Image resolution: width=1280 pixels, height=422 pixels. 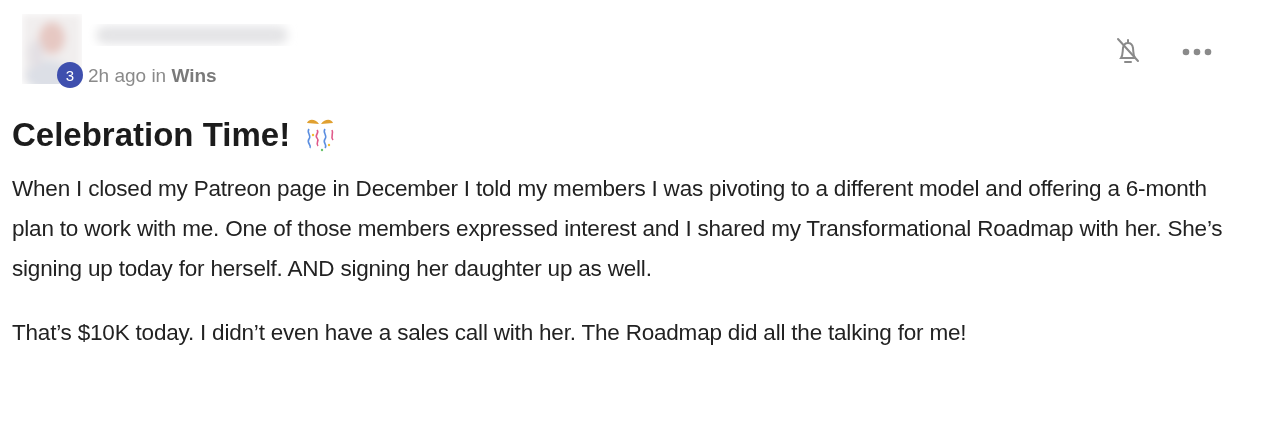 What do you see at coordinates (1197, 52) in the screenshot?
I see `more-options-icon` at bounding box center [1197, 52].